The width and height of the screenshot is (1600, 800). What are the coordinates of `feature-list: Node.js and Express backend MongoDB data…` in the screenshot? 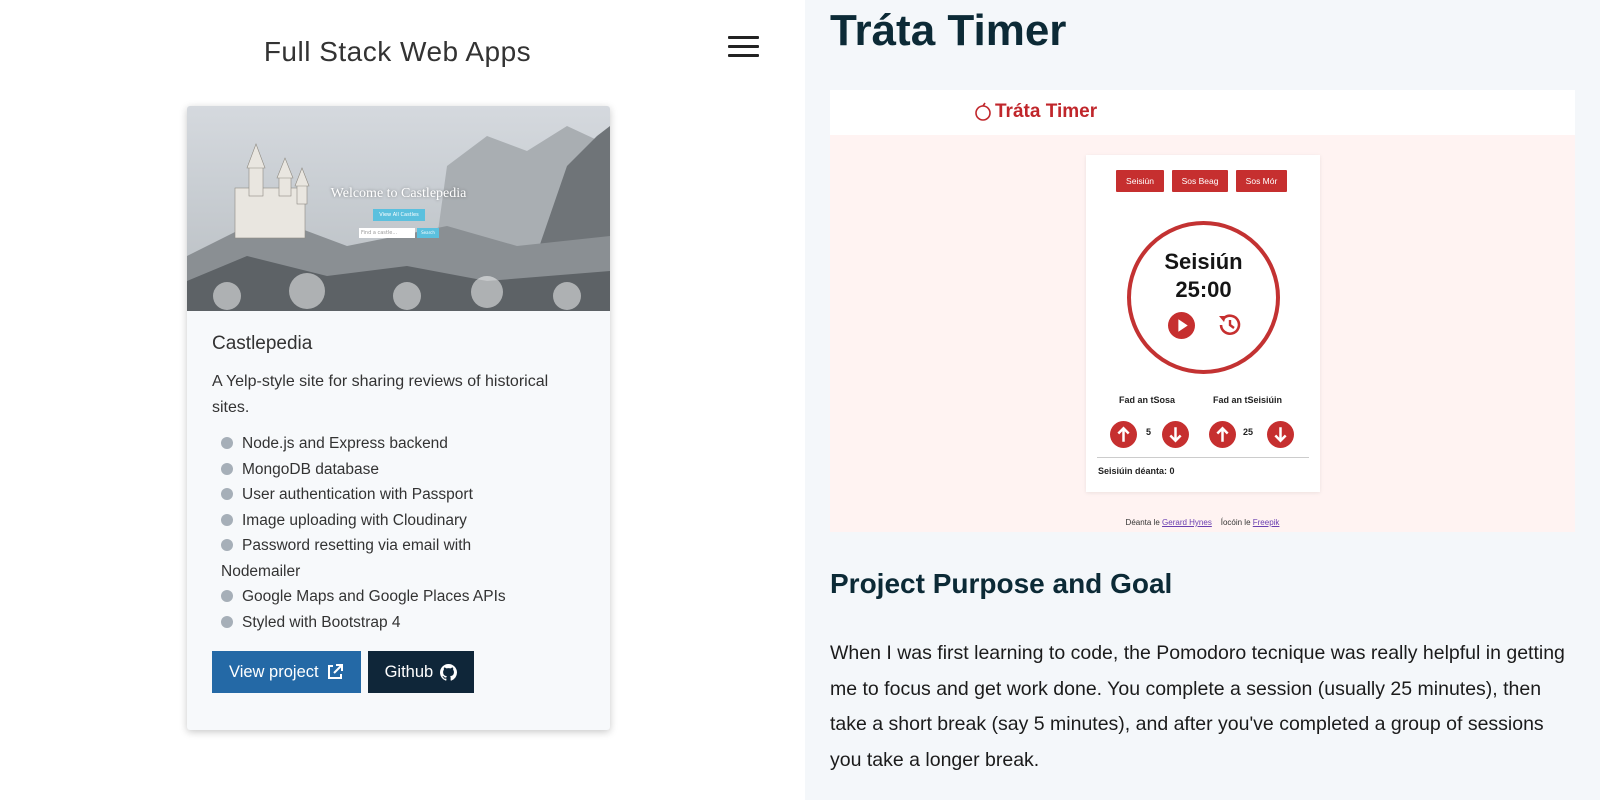 It's located at (398, 533).